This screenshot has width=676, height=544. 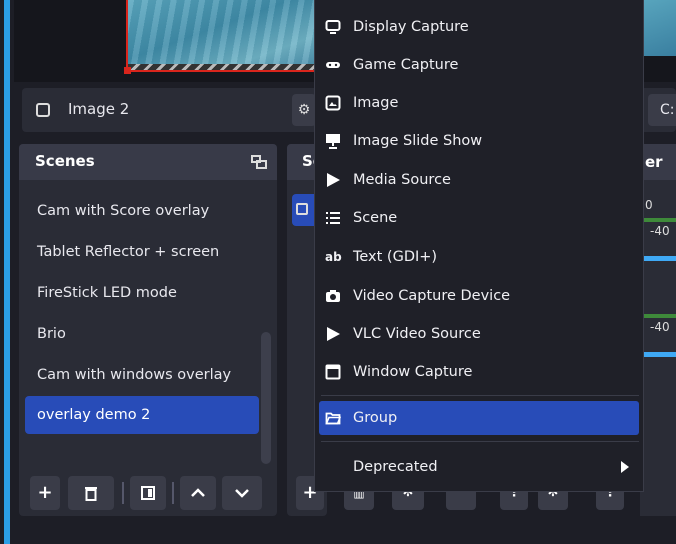 I want to click on menu-item-label: Image Slide Show, so click(x=418, y=141).